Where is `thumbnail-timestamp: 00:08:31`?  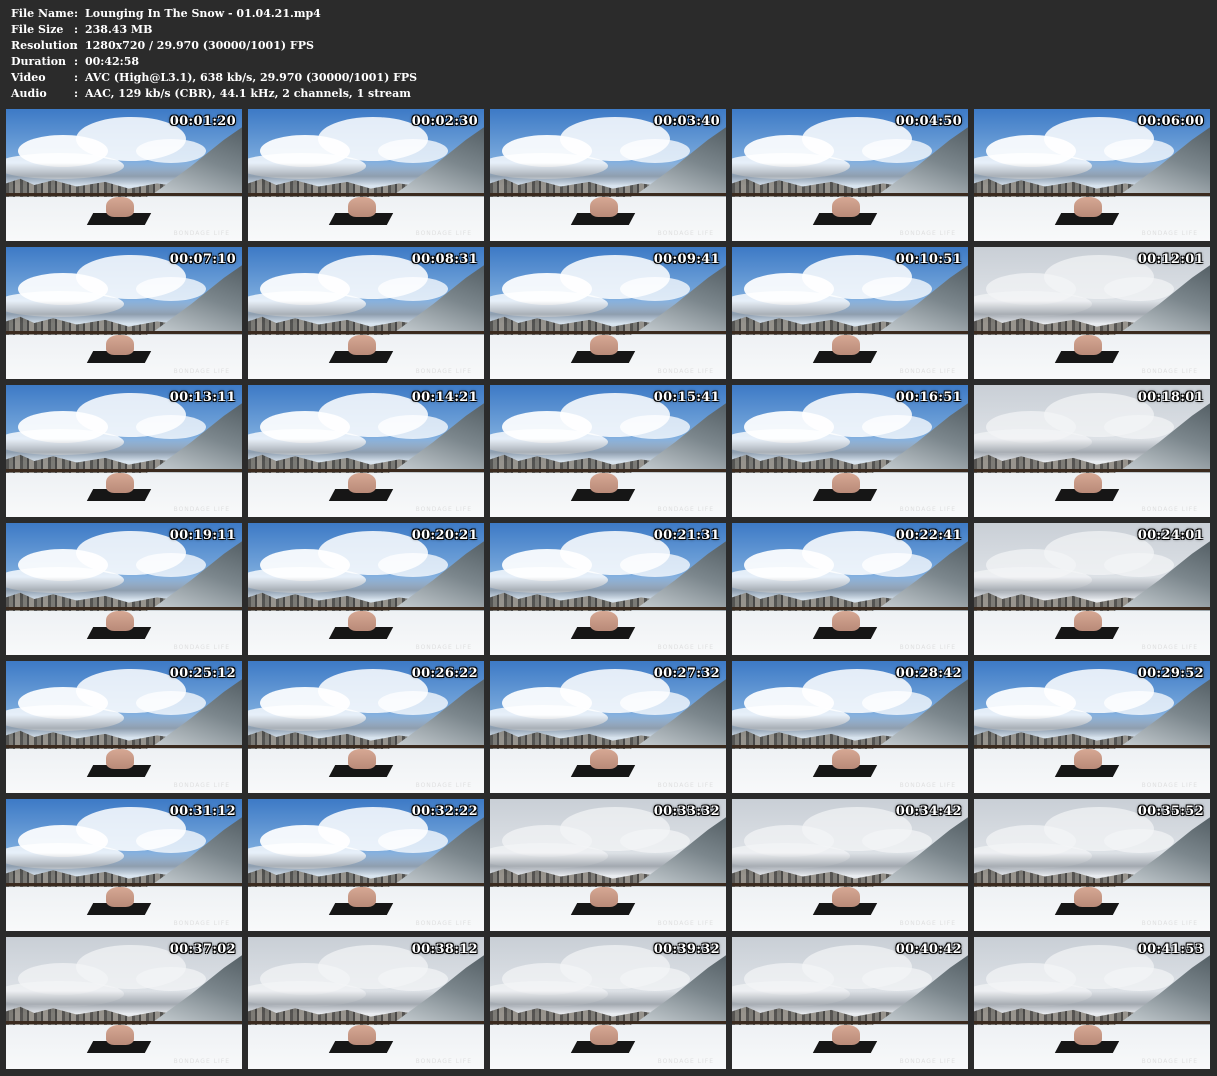
thumbnail-timestamp: 00:08:31 is located at coordinates (444, 259).